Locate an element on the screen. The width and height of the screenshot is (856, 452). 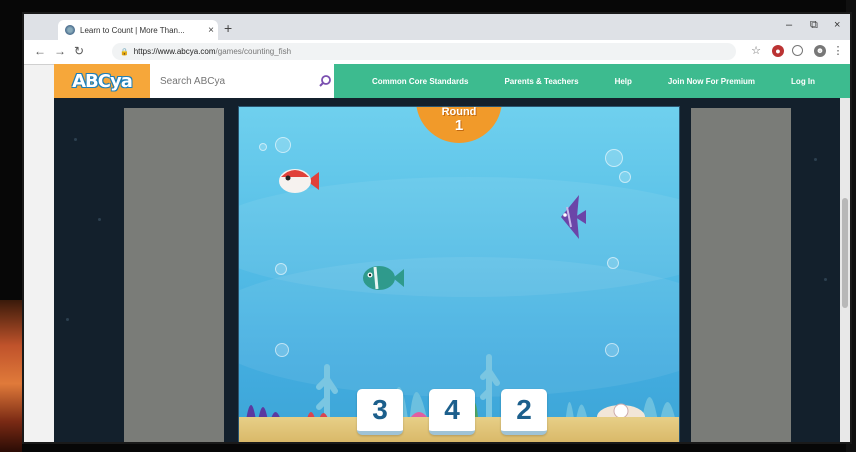
search-box is located at coordinates (242, 81).